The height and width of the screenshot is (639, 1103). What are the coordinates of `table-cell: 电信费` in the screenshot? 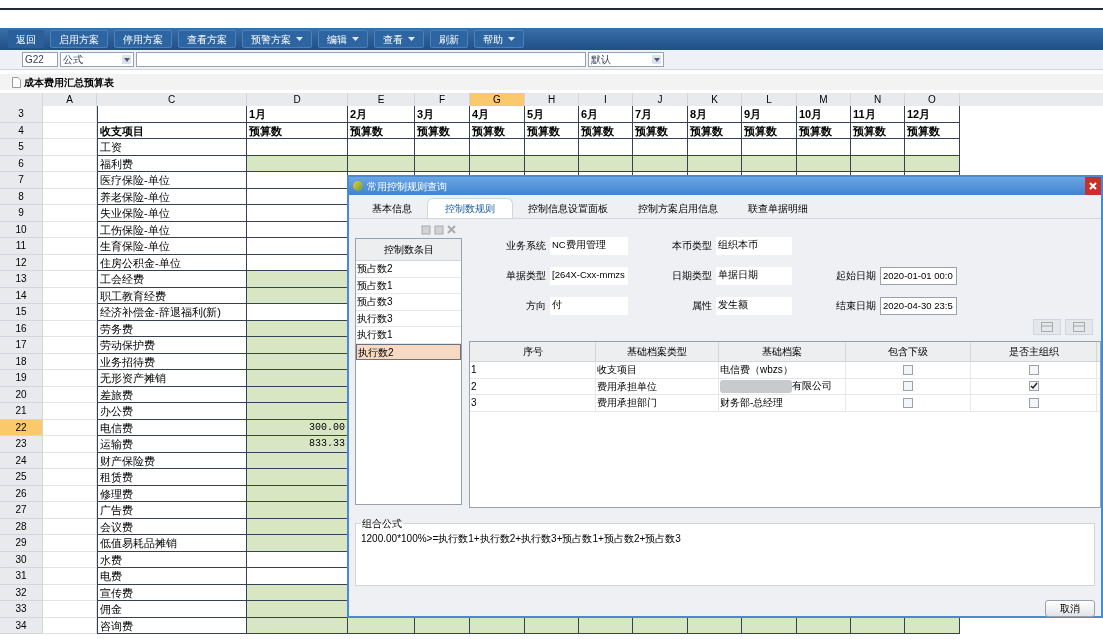 It's located at (172, 427).